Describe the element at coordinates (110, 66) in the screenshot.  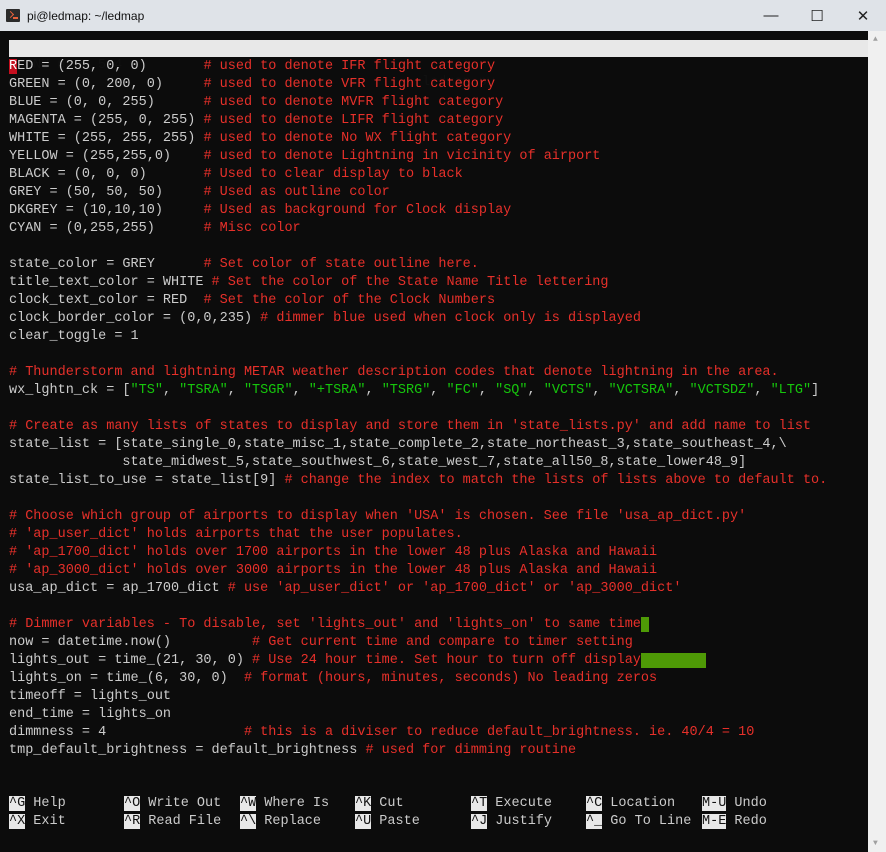
I see `code-text: ED = (255, 0, 0)` at that location.